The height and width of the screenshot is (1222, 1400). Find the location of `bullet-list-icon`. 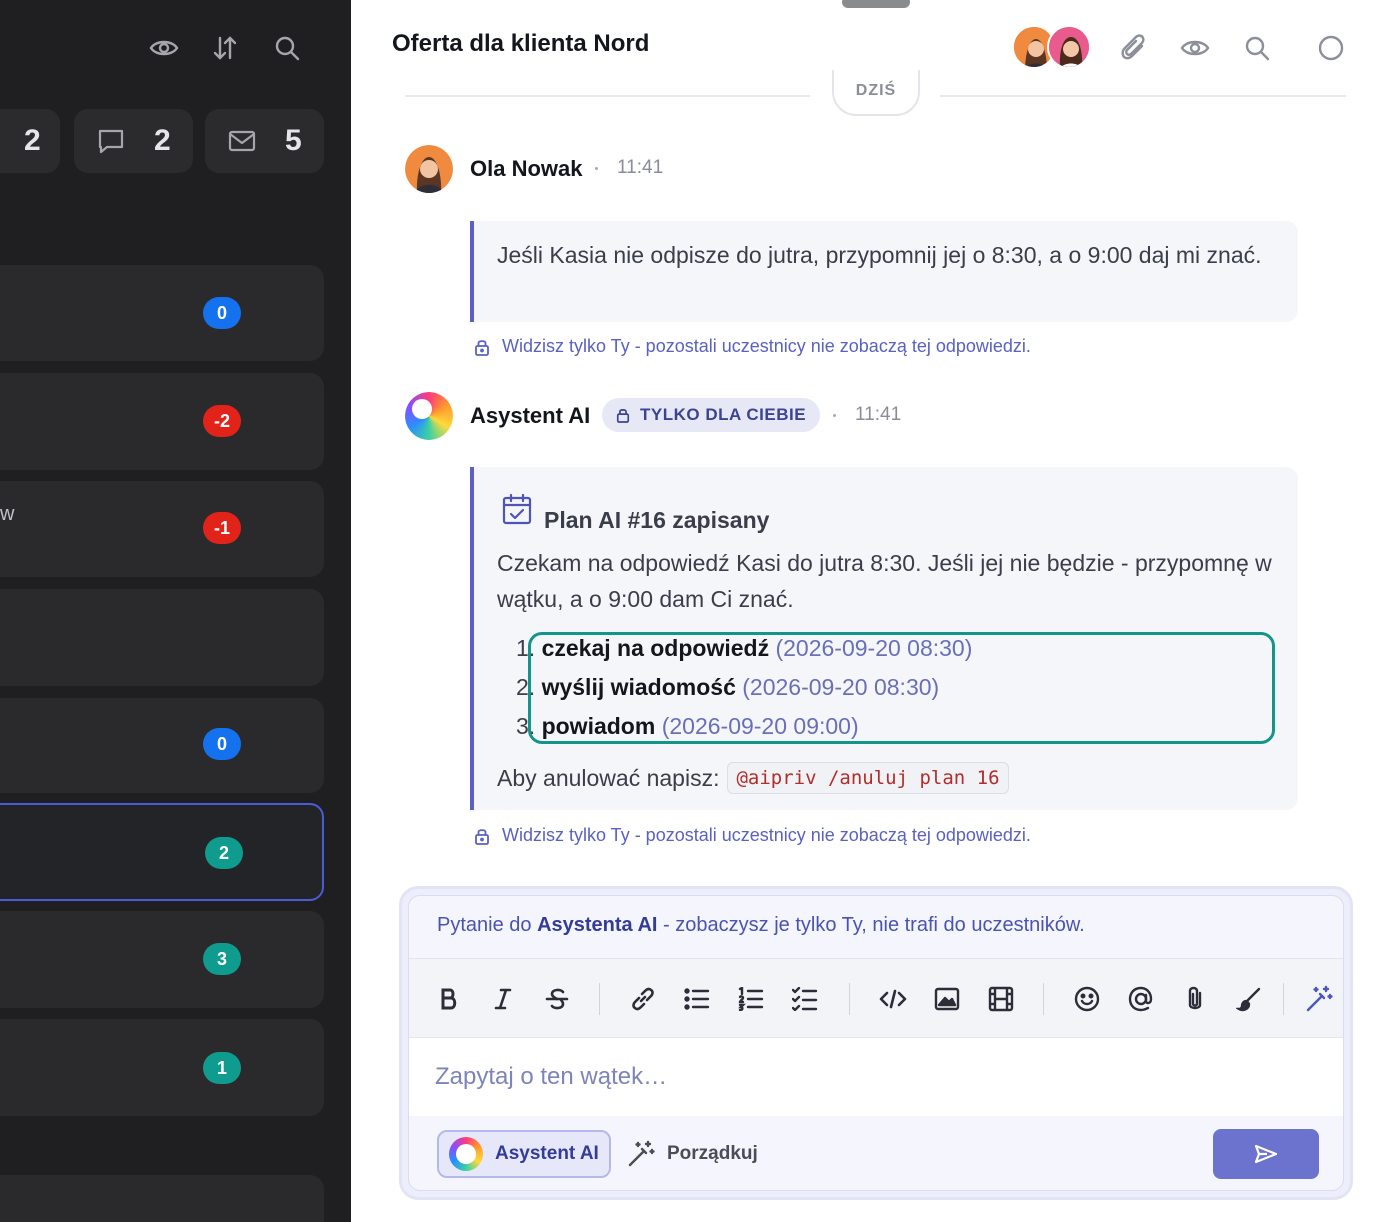

bullet-list-icon is located at coordinates (697, 999).